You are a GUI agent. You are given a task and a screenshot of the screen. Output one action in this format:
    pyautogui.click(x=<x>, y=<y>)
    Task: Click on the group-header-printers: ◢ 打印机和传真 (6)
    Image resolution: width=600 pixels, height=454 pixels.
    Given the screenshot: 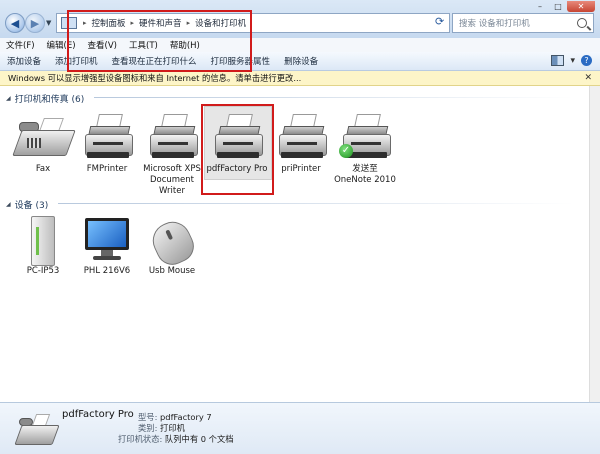 What is the action you would take?
    pyautogui.click(x=45, y=98)
    